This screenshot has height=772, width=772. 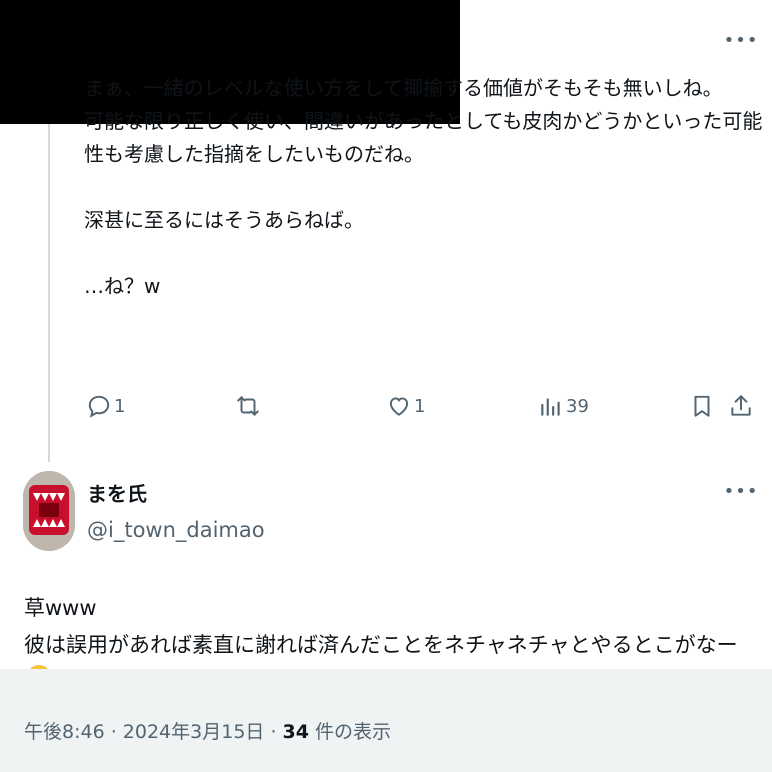 I want to click on repost-icon, so click(x=248, y=406).